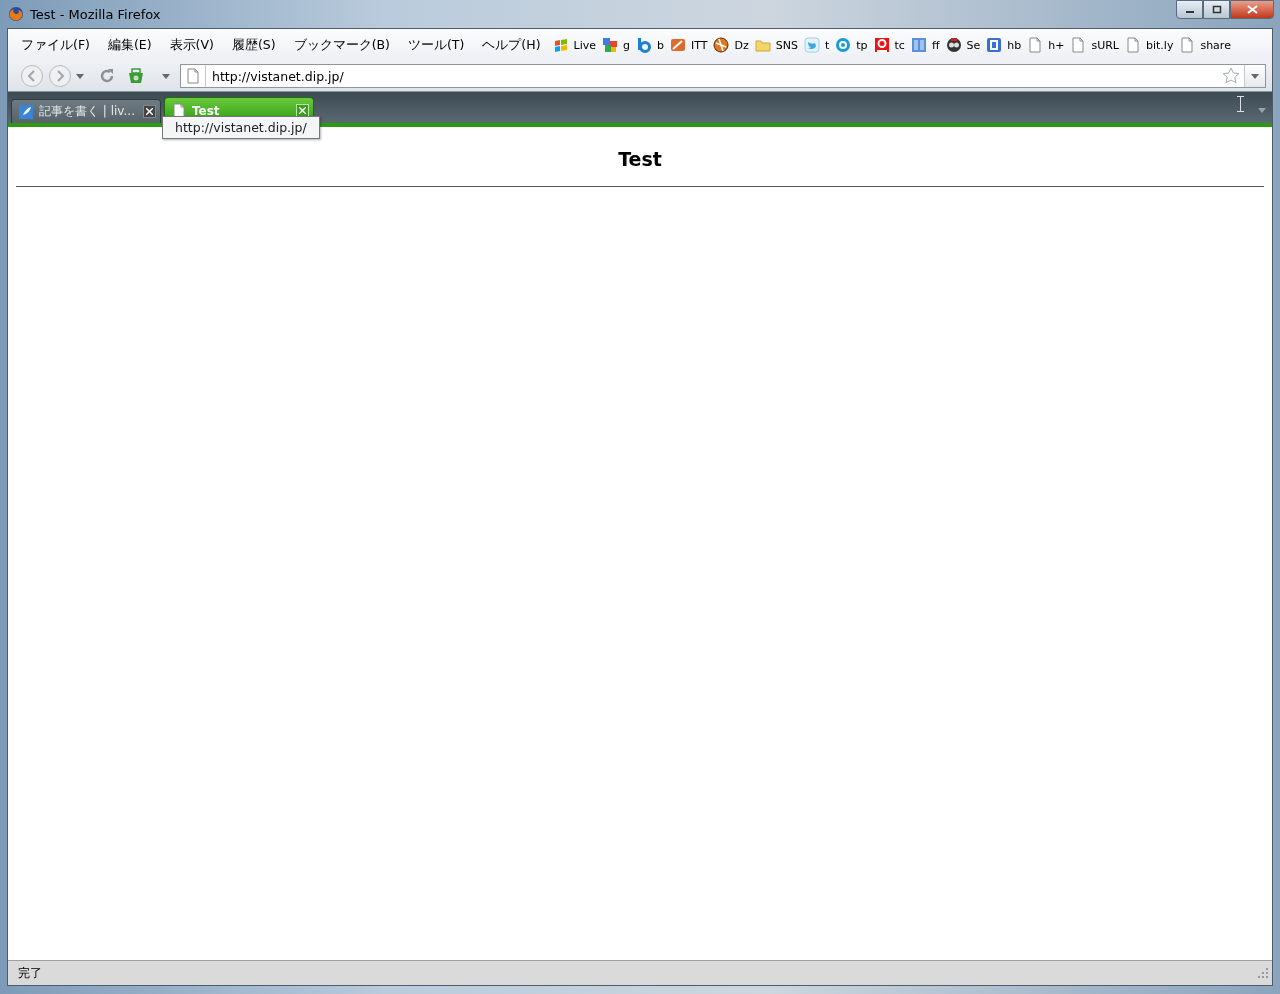  What do you see at coordinates (1263, 973) in the screenshot?
I see `resize-grip-icon` at bounding box center [1263, 973].